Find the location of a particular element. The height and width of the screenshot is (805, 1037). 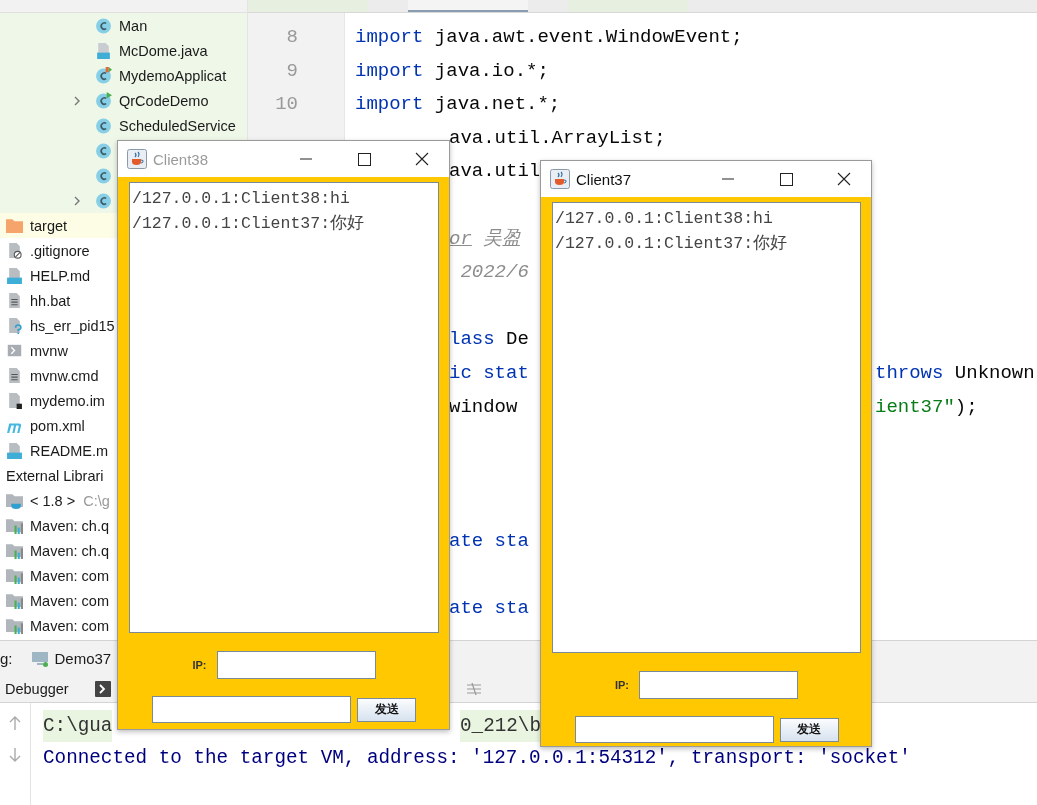

window-title: Client37 is located at coordinates (604, 179).